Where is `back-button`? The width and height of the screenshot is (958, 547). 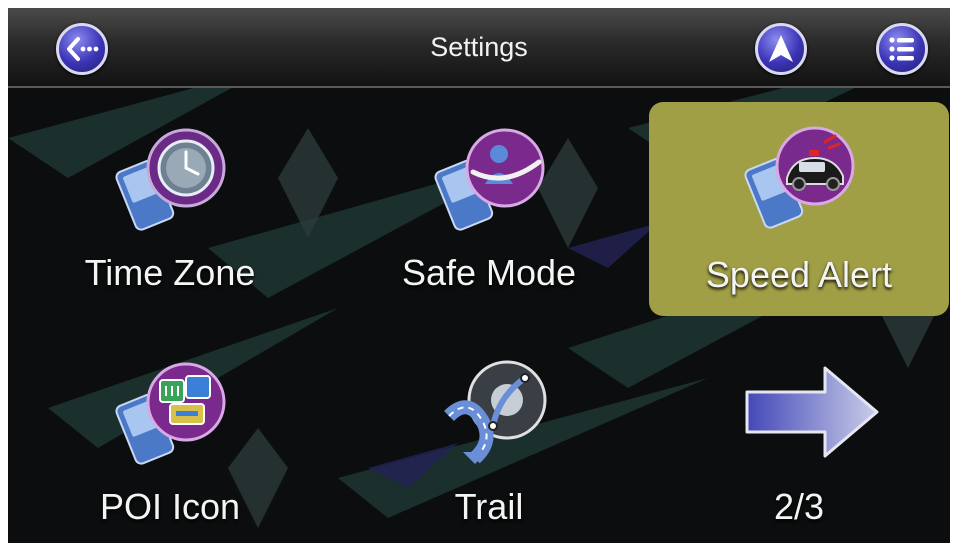 back-button is located at coordinates (82, 49).